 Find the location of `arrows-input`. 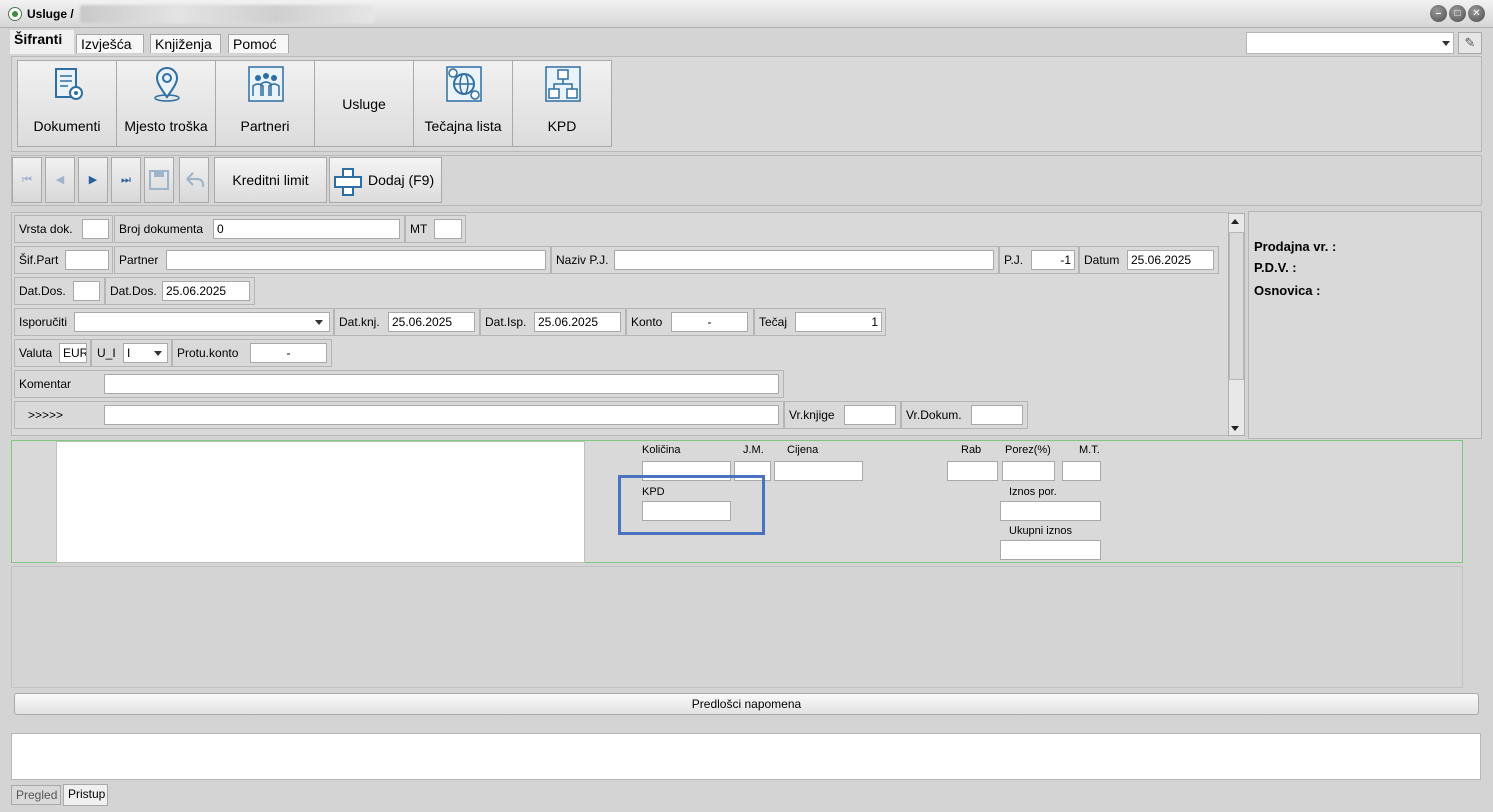

arrows-input is located at coordinates (441, 415).